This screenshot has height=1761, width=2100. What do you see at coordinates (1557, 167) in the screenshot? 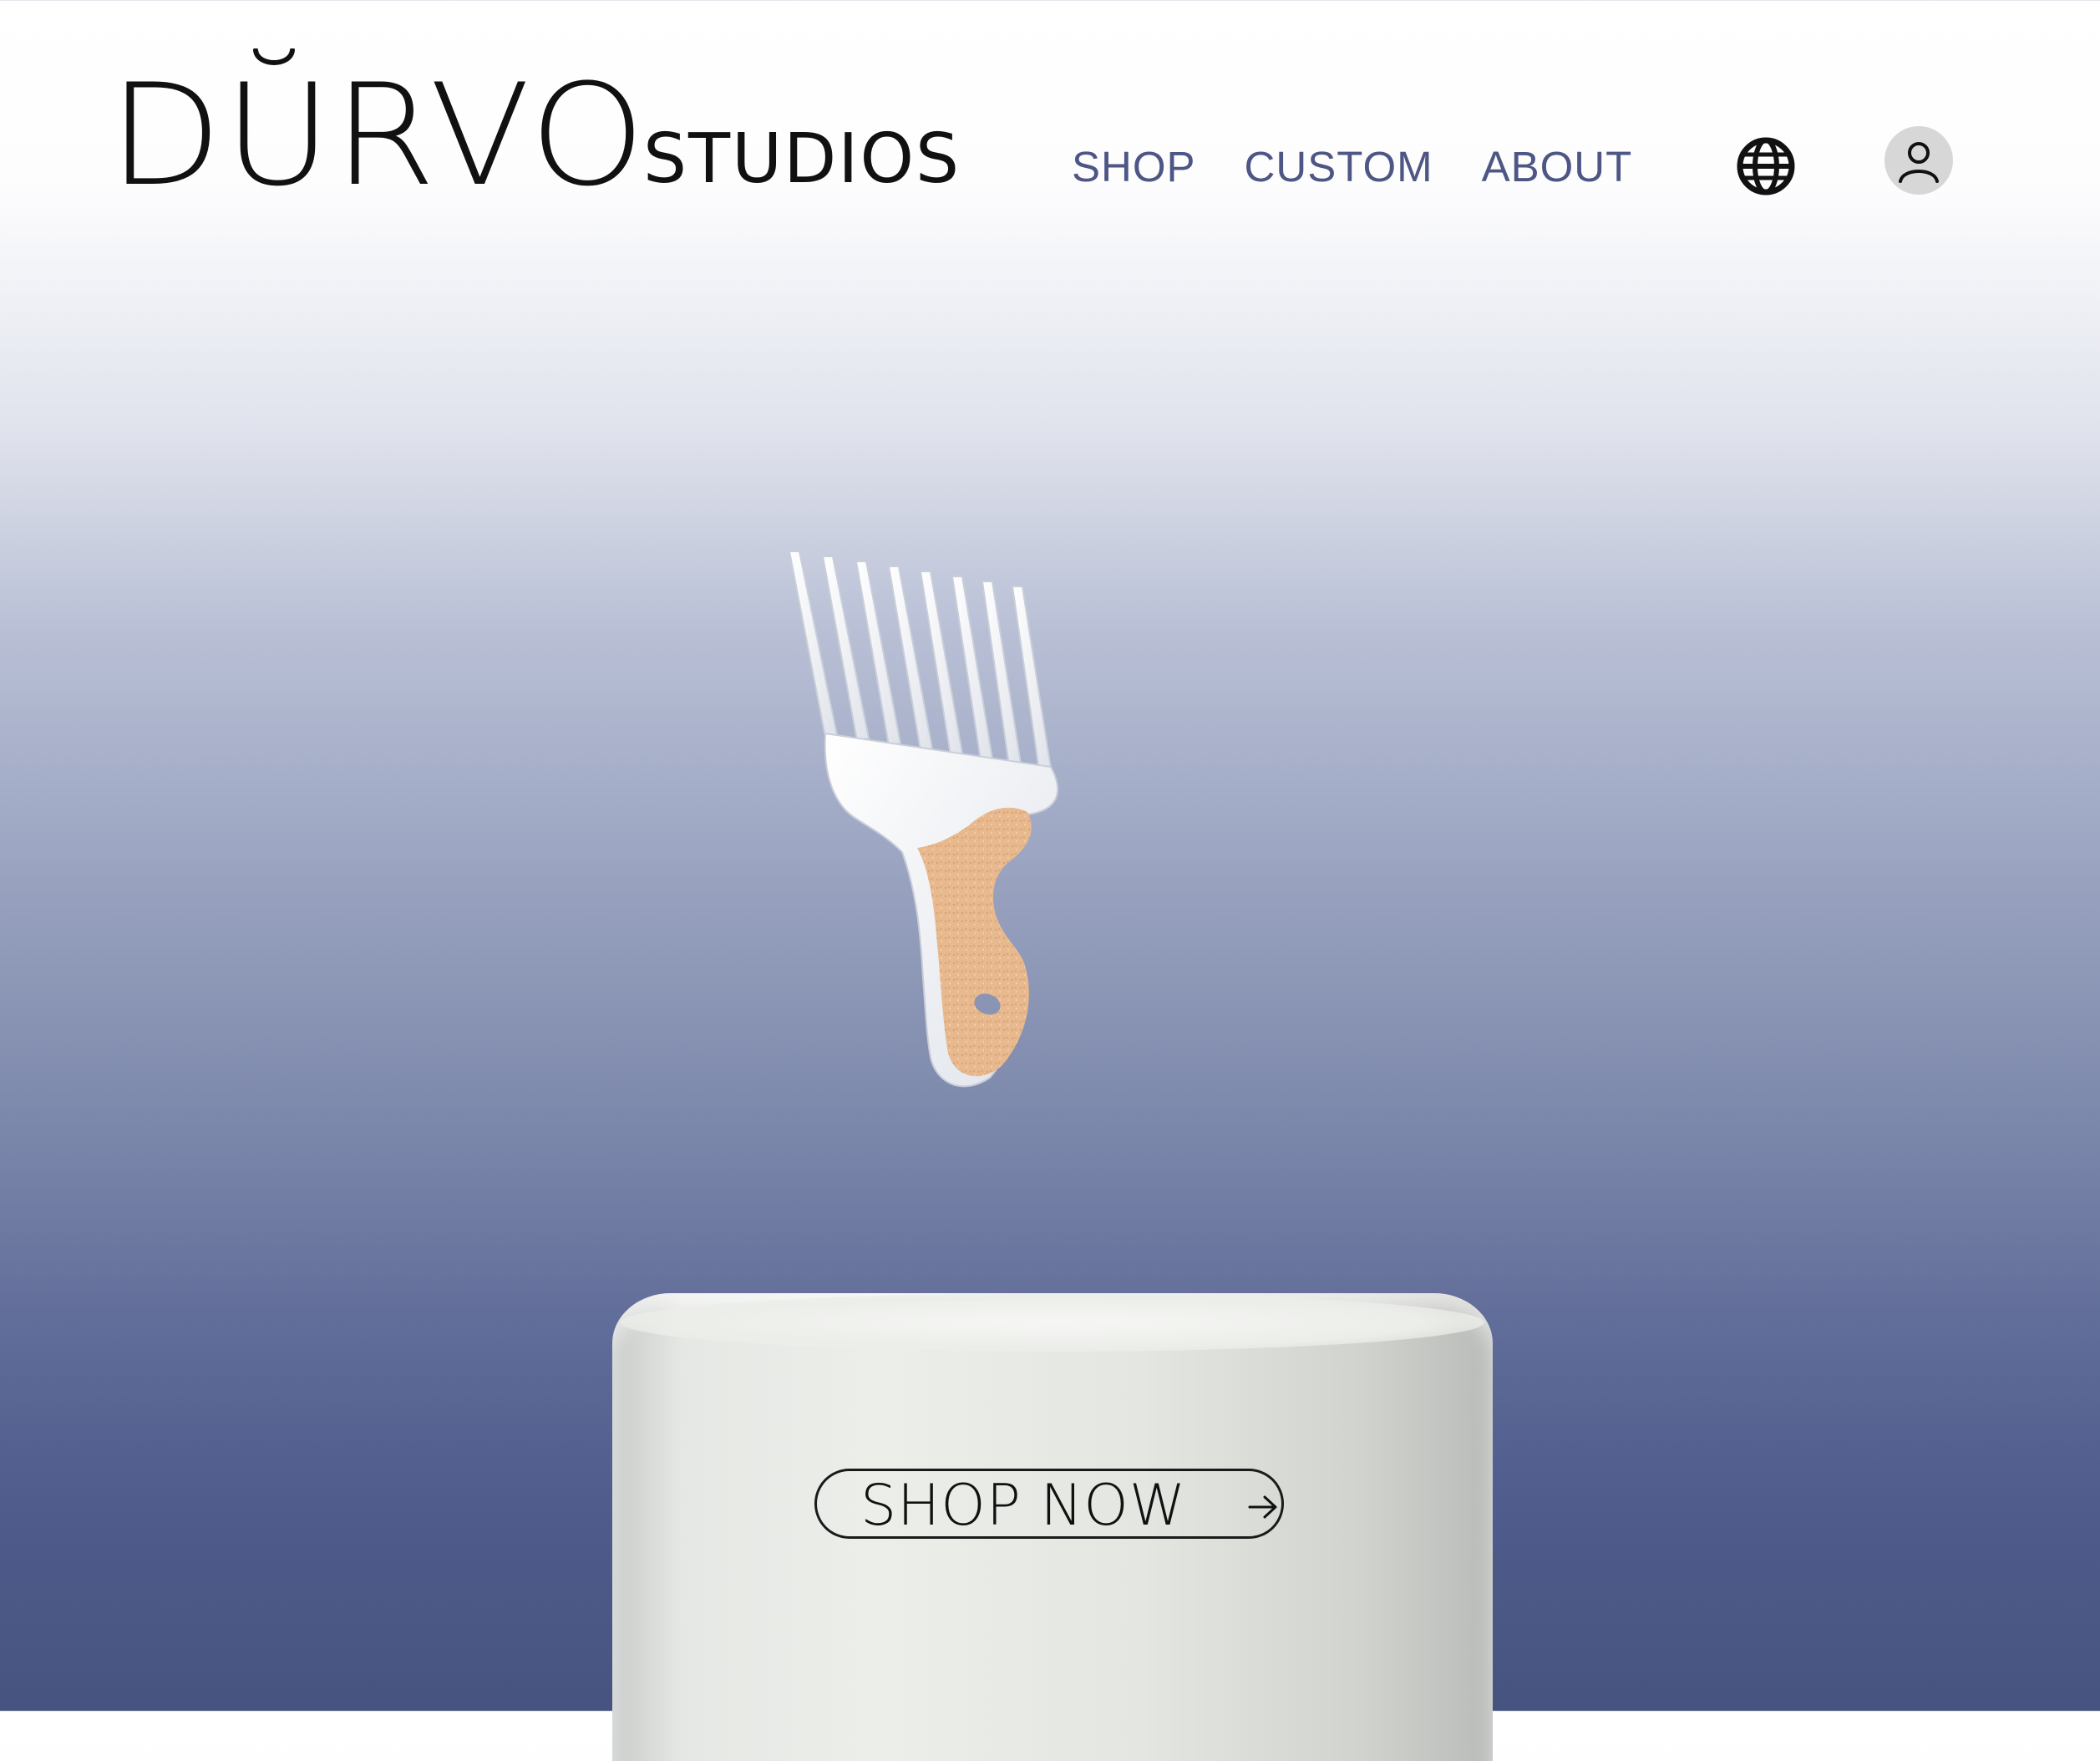
I see `nav-about: ABOUT` at bounding box center [1557, 167].